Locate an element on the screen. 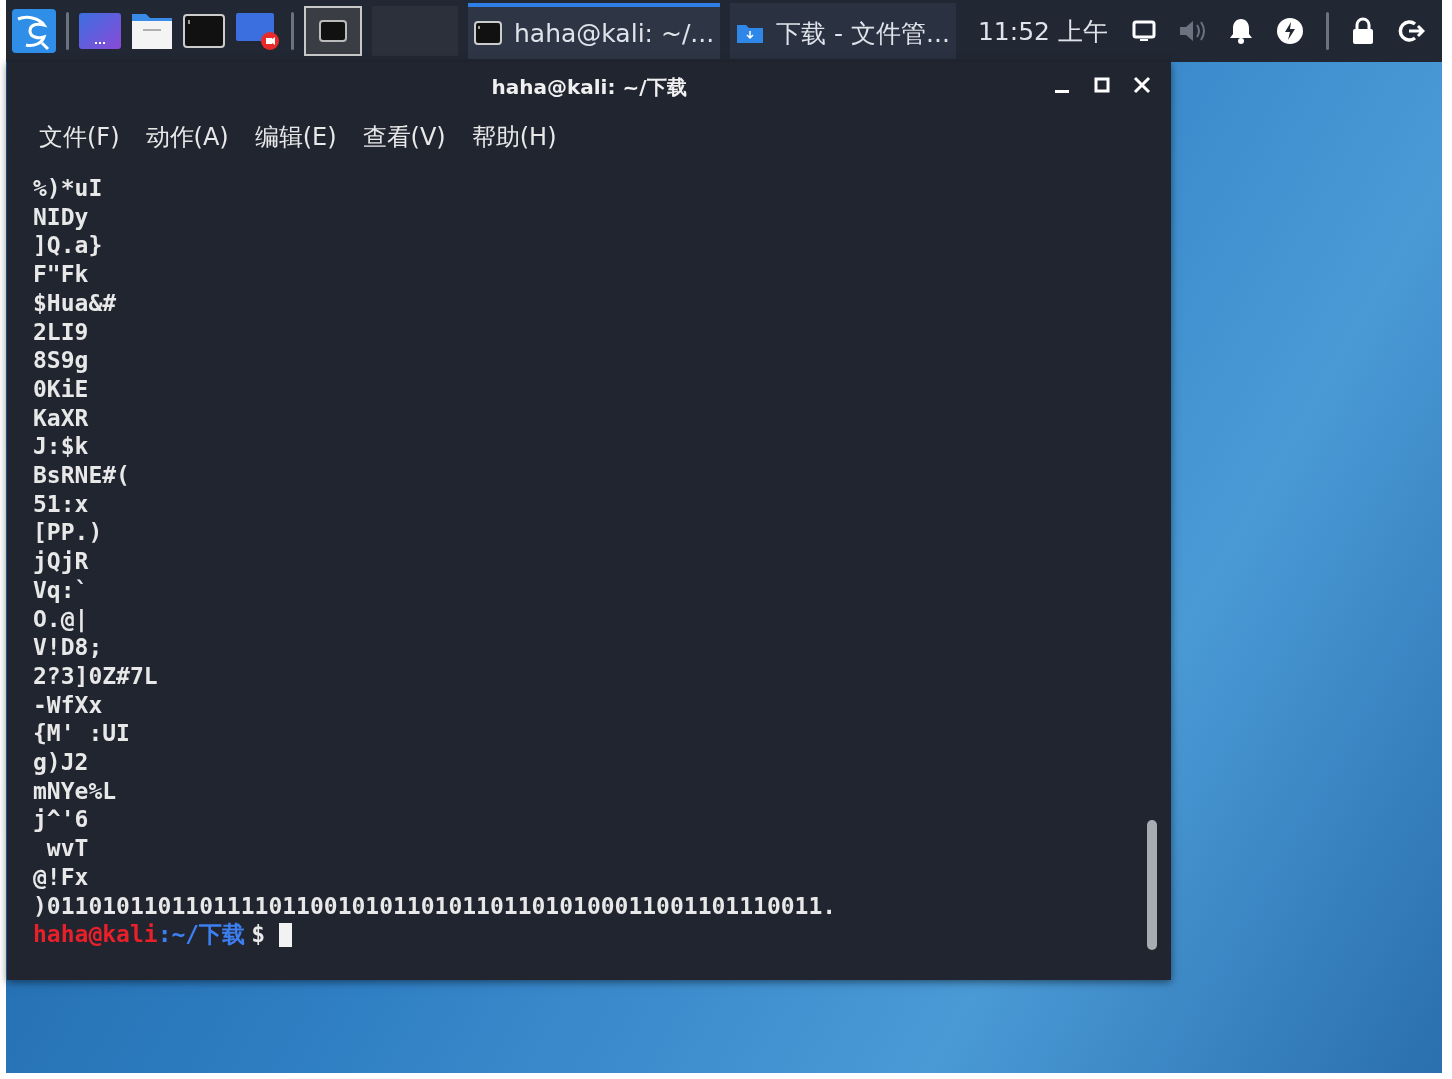 This screenshot has width=1452, height=1079. minimize-icon is located at coordinates (1062, 91).